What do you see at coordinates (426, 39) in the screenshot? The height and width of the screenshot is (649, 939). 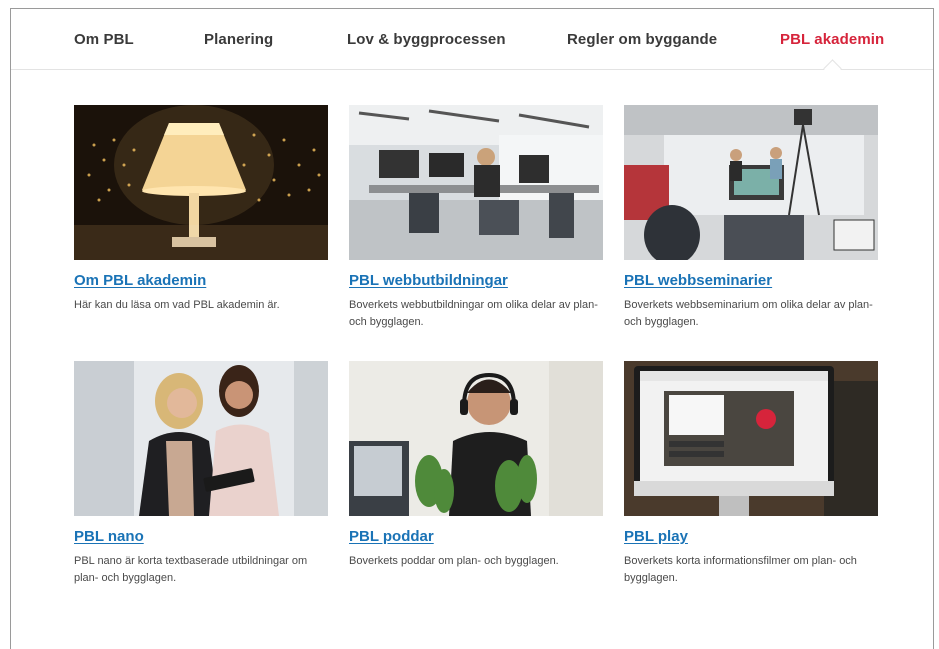 I see `nav-item-lov-byggprocessen: Lov & byggprocessen` at bounding box center [426, 39].